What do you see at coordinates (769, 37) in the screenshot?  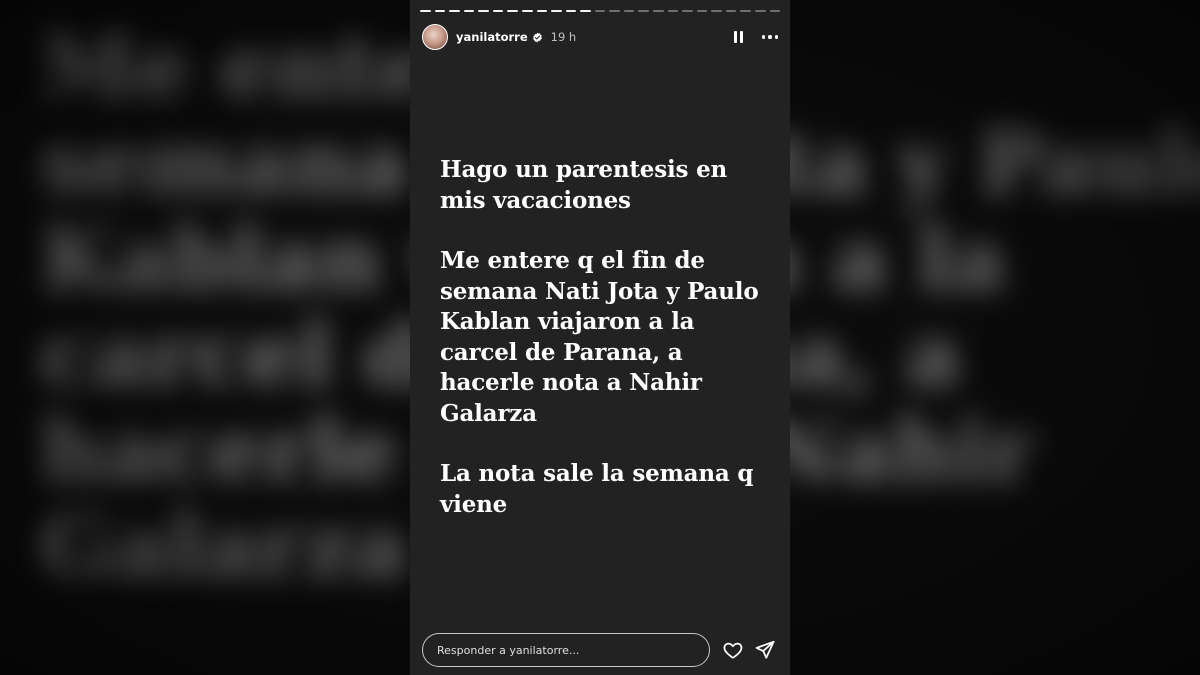 I see `more-options-icon` at bounding box center [769, 37].